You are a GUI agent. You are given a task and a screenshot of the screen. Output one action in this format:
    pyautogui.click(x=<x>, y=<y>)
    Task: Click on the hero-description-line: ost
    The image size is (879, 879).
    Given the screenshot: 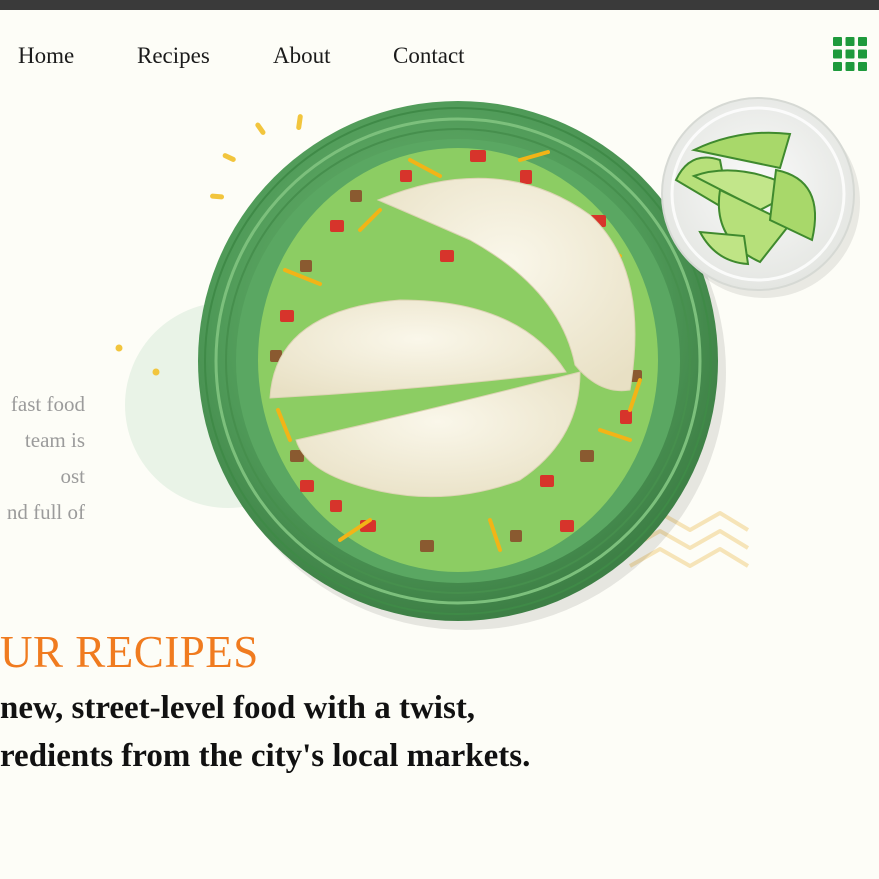 What is the action you would take?
    pyautogui.click(x=72, y=476)
    